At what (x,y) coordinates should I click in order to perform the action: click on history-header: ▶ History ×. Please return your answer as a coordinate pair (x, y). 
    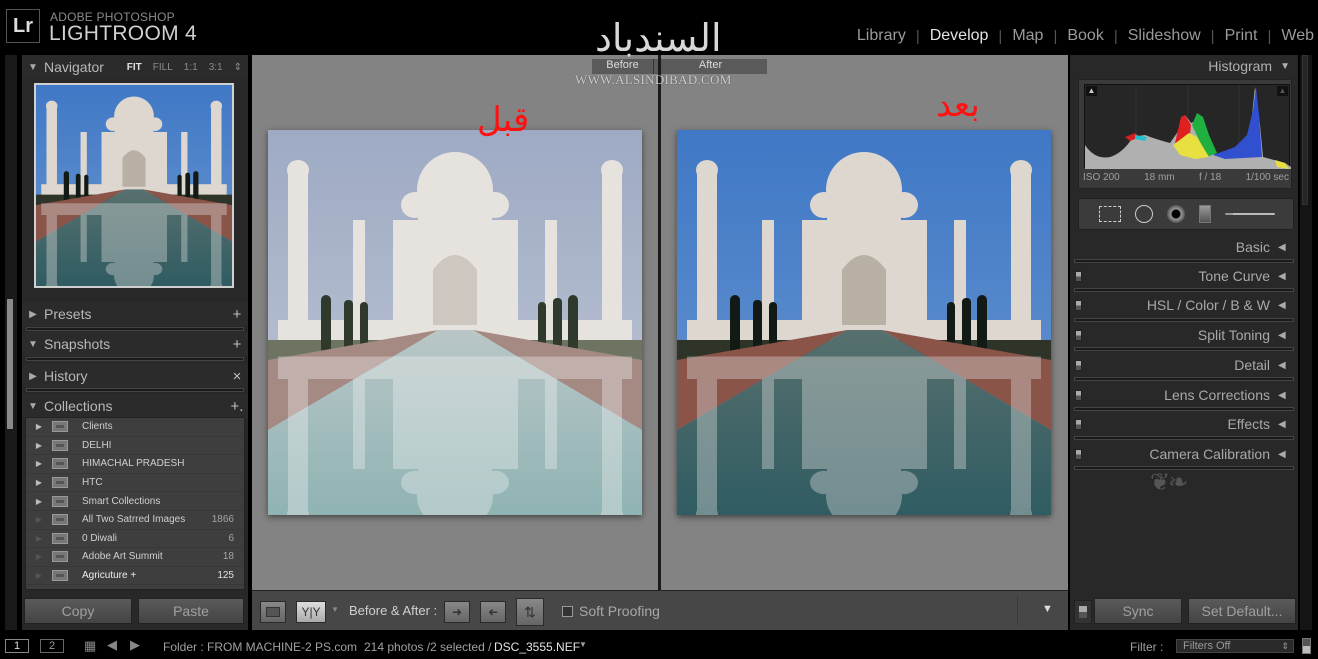
    Looking at the image, I should click on (135, 376).